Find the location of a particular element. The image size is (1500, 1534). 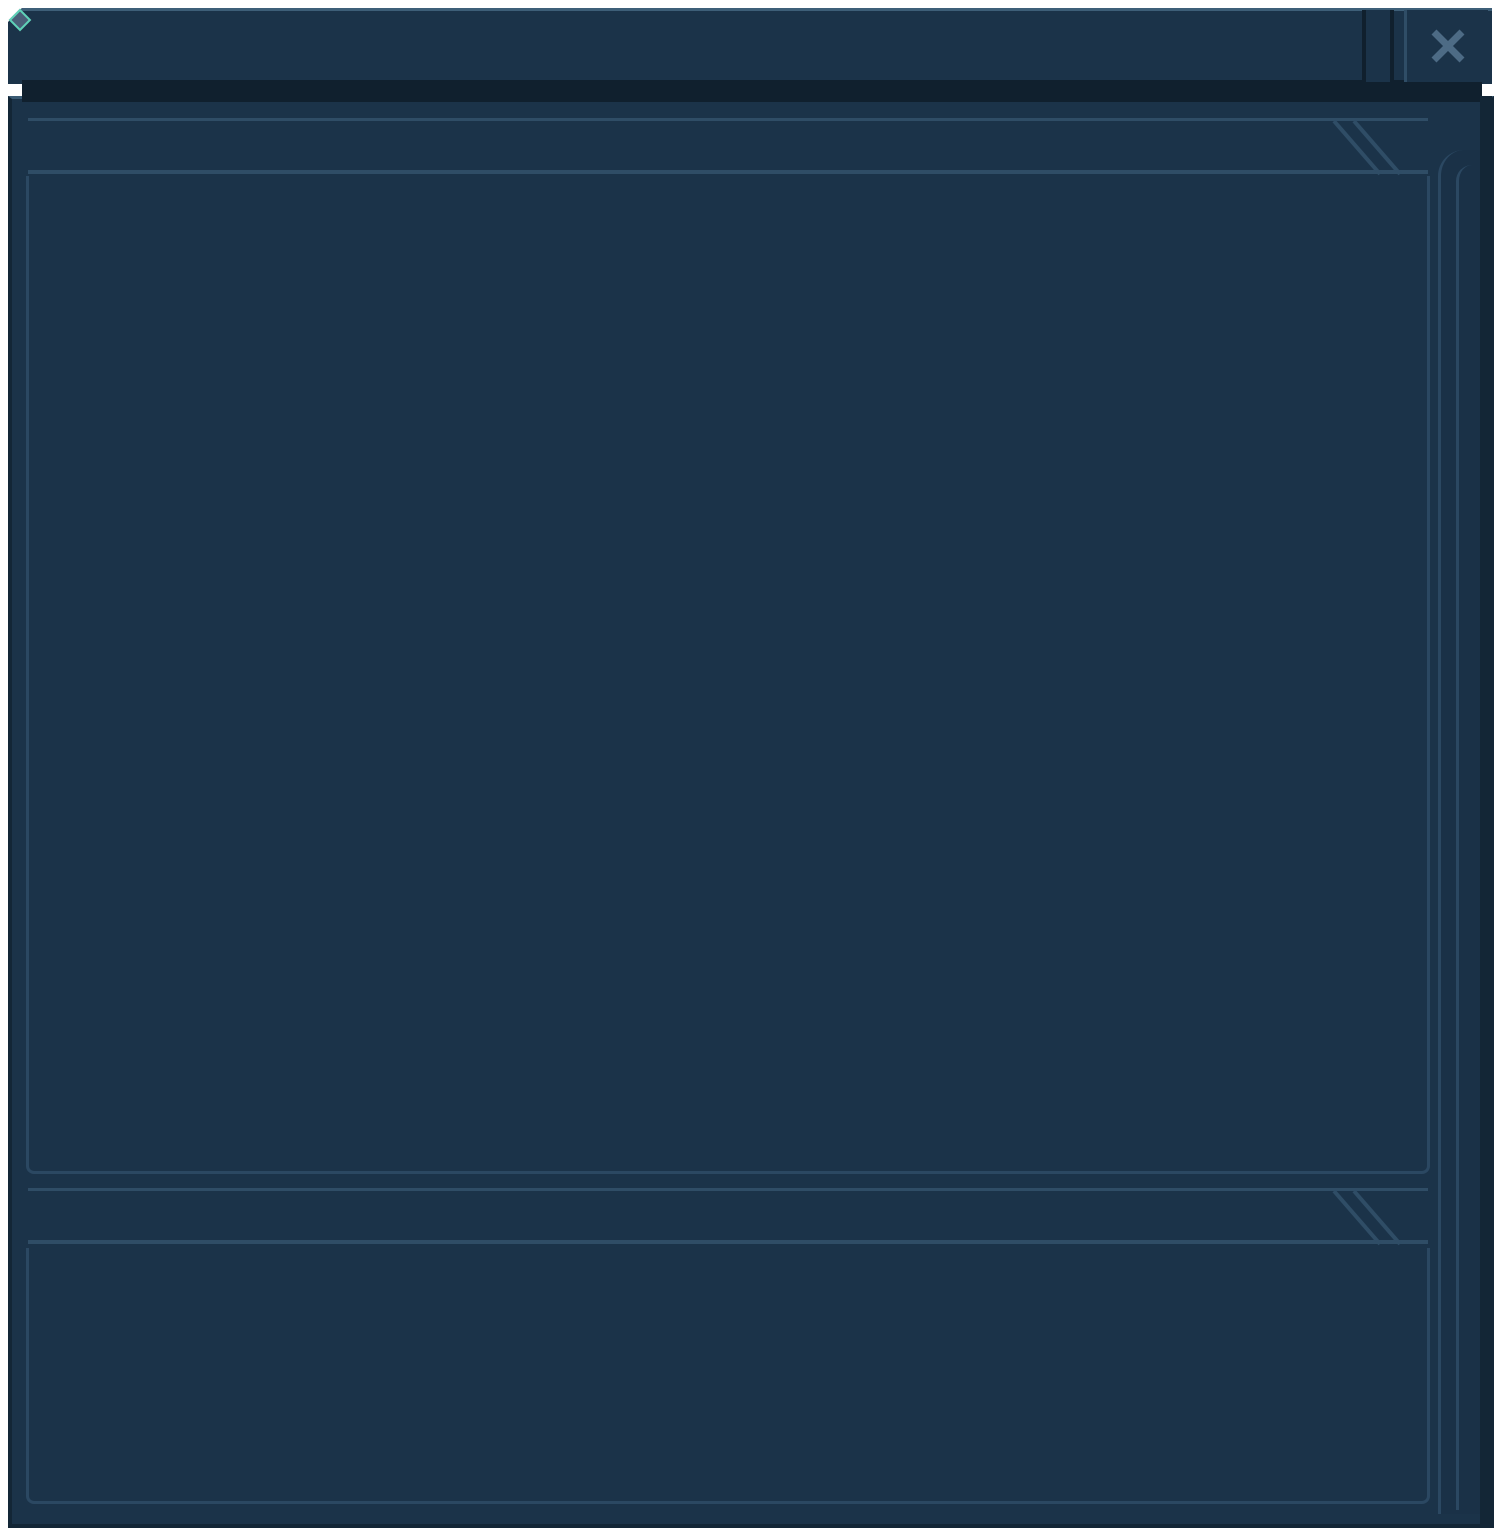

close-button is located at coordinates (1446, 46).